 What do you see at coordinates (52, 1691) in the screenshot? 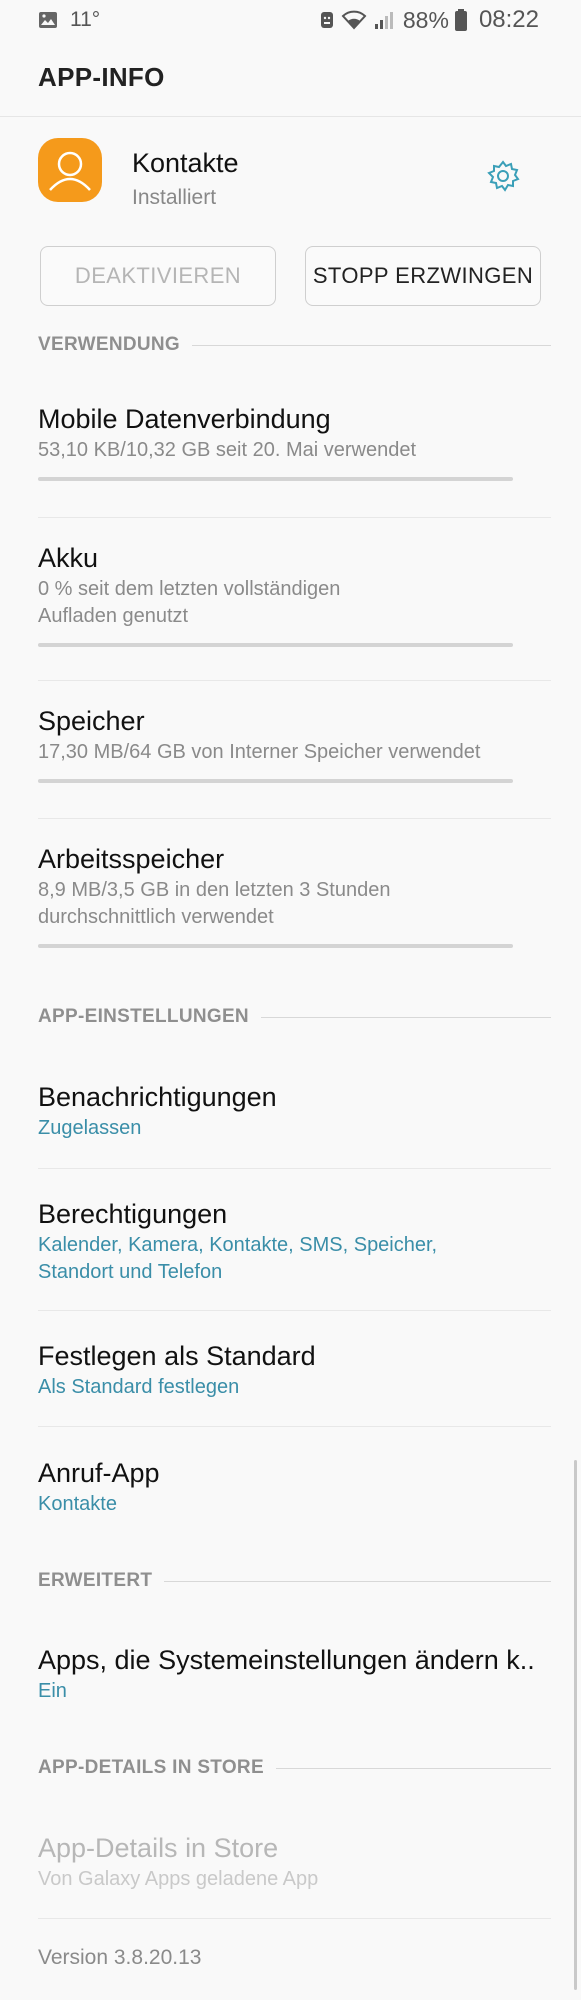
I see `item-subtitle: Ein` at bounding box center [52, 1691].